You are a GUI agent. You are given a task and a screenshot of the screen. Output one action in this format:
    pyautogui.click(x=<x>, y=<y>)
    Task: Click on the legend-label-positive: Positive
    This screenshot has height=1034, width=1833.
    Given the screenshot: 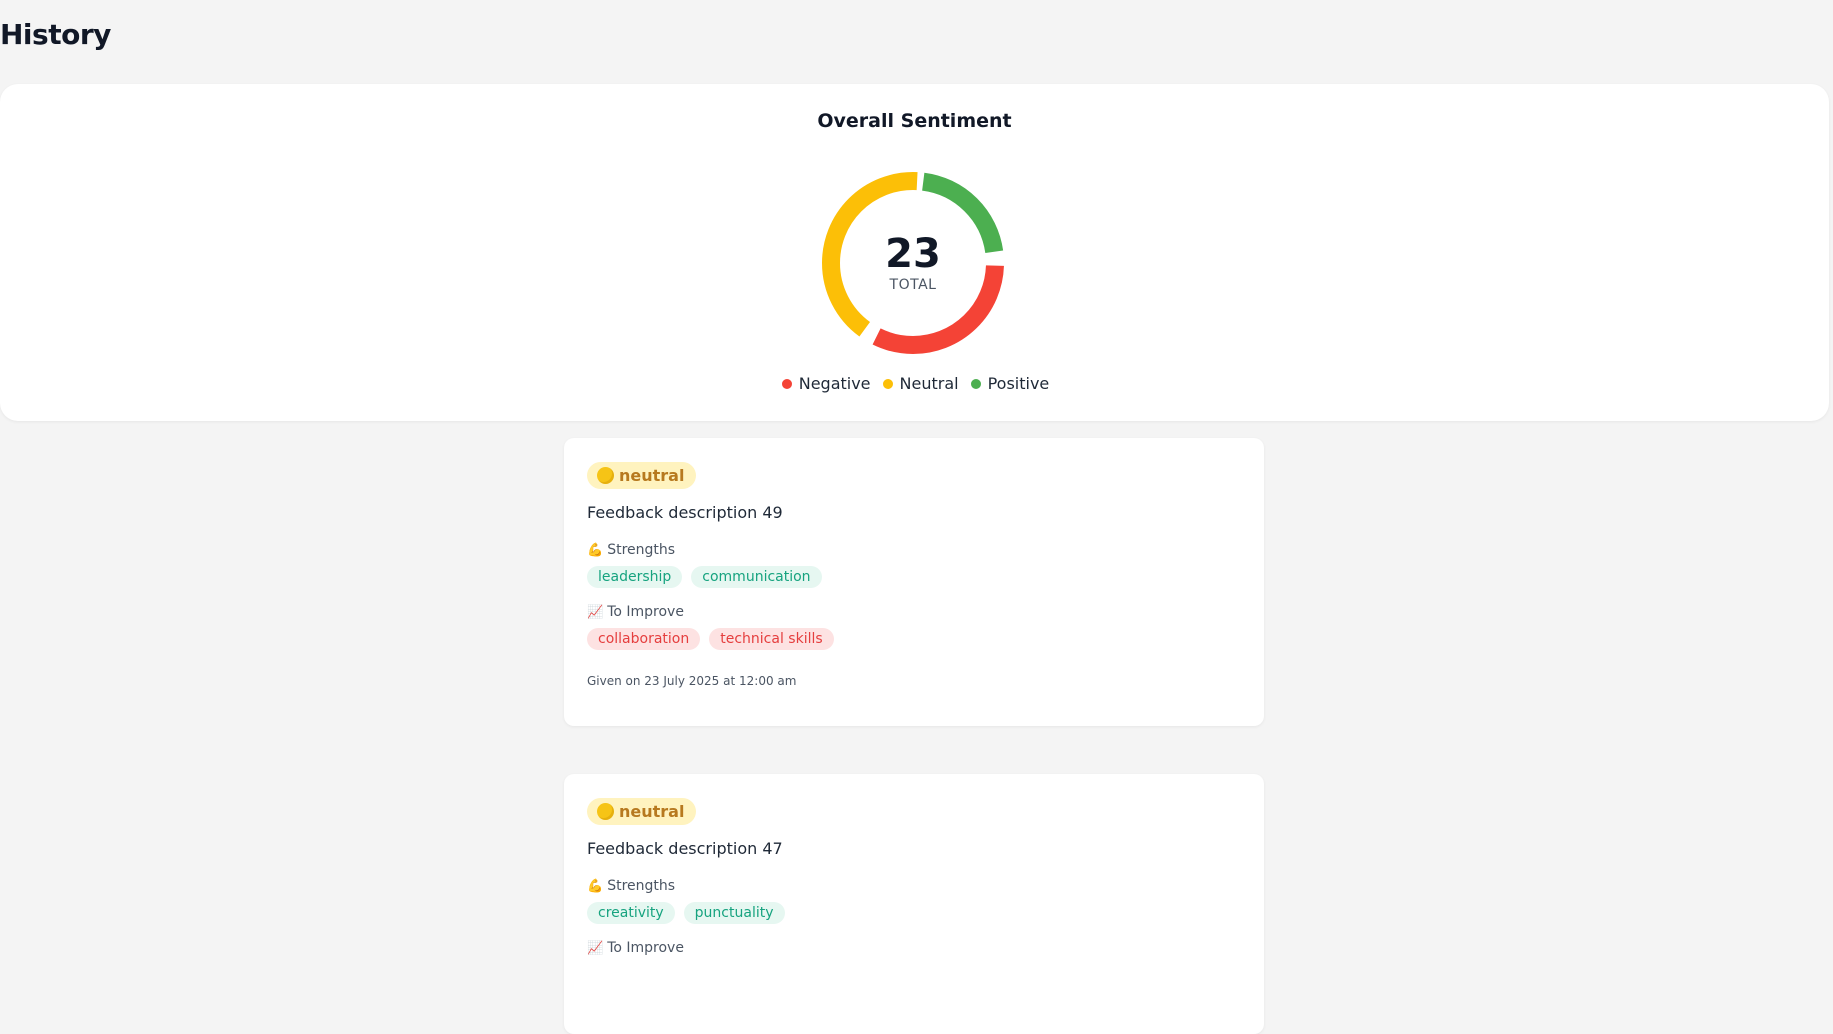 What is the action you would take?
    pyautogui.click(x=1018, y=383)
    